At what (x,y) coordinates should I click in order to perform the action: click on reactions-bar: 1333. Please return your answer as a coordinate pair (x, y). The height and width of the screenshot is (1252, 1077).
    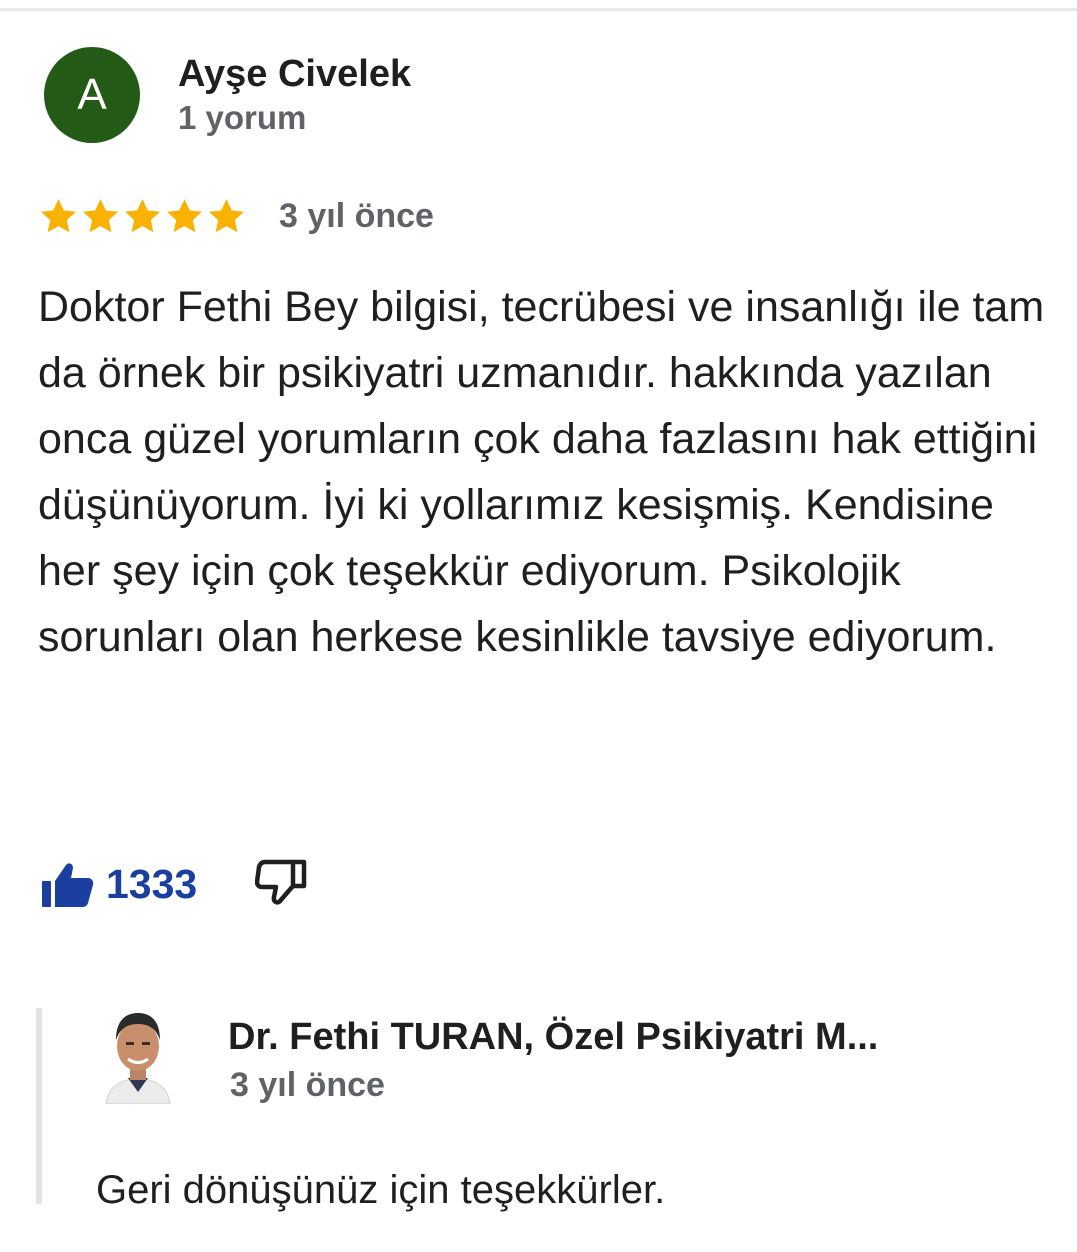
    Looking at the image, I should click on (173, 884).